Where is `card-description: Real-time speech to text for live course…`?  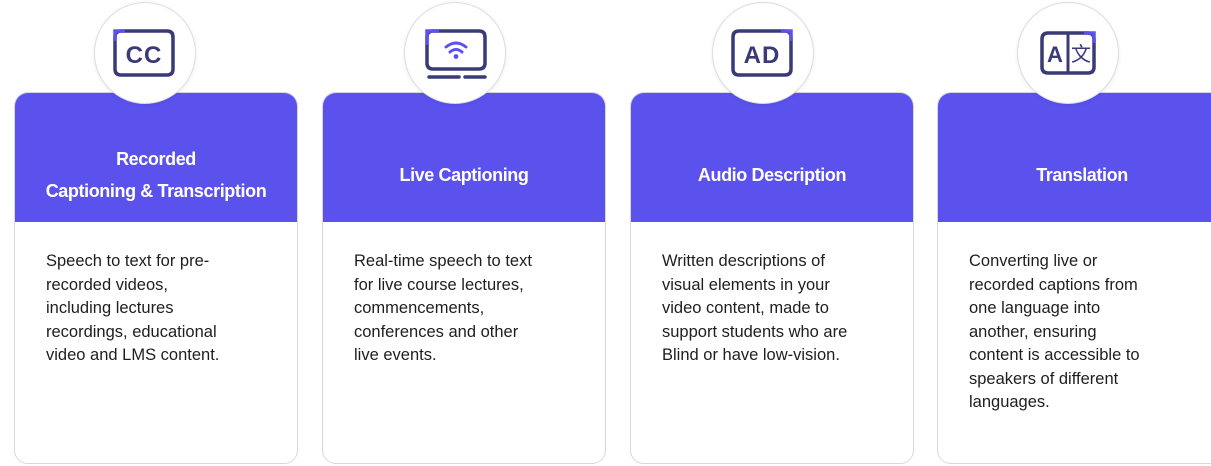 card-description: Real-time speech to text for live course… is located at coordinates (443, 308).